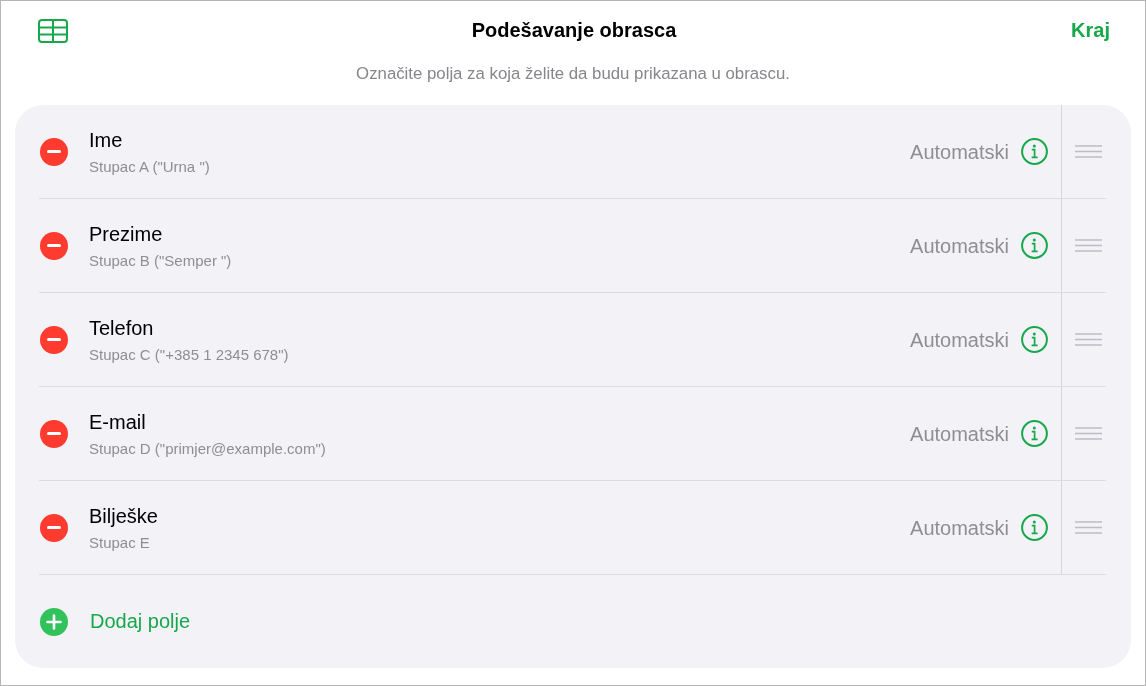 This screenshot has width=1146, height=686. I want to click on dialog-title: Podešavanje obrasca, so click(574, 30).